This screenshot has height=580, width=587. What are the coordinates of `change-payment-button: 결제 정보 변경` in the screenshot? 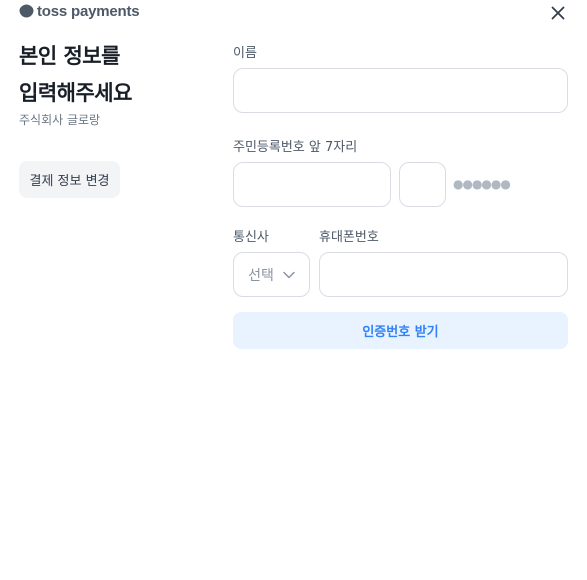 It's located at (69, 179).